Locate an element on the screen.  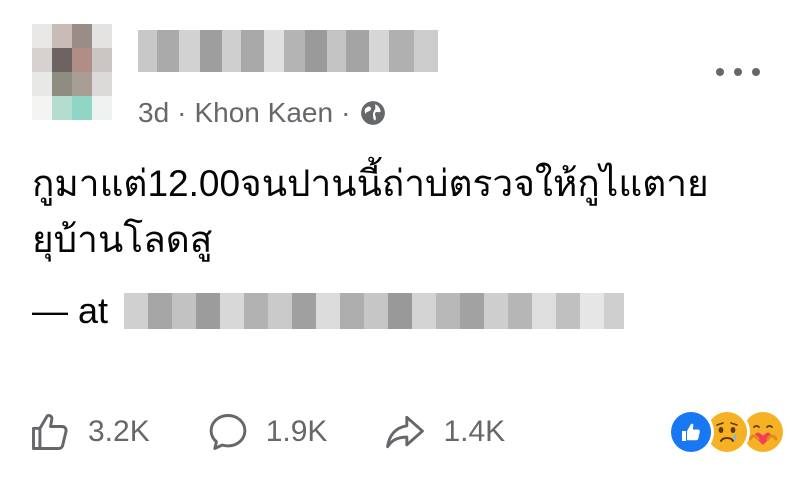
post-location: Khon Kaen is located at coordinates (263, 113).